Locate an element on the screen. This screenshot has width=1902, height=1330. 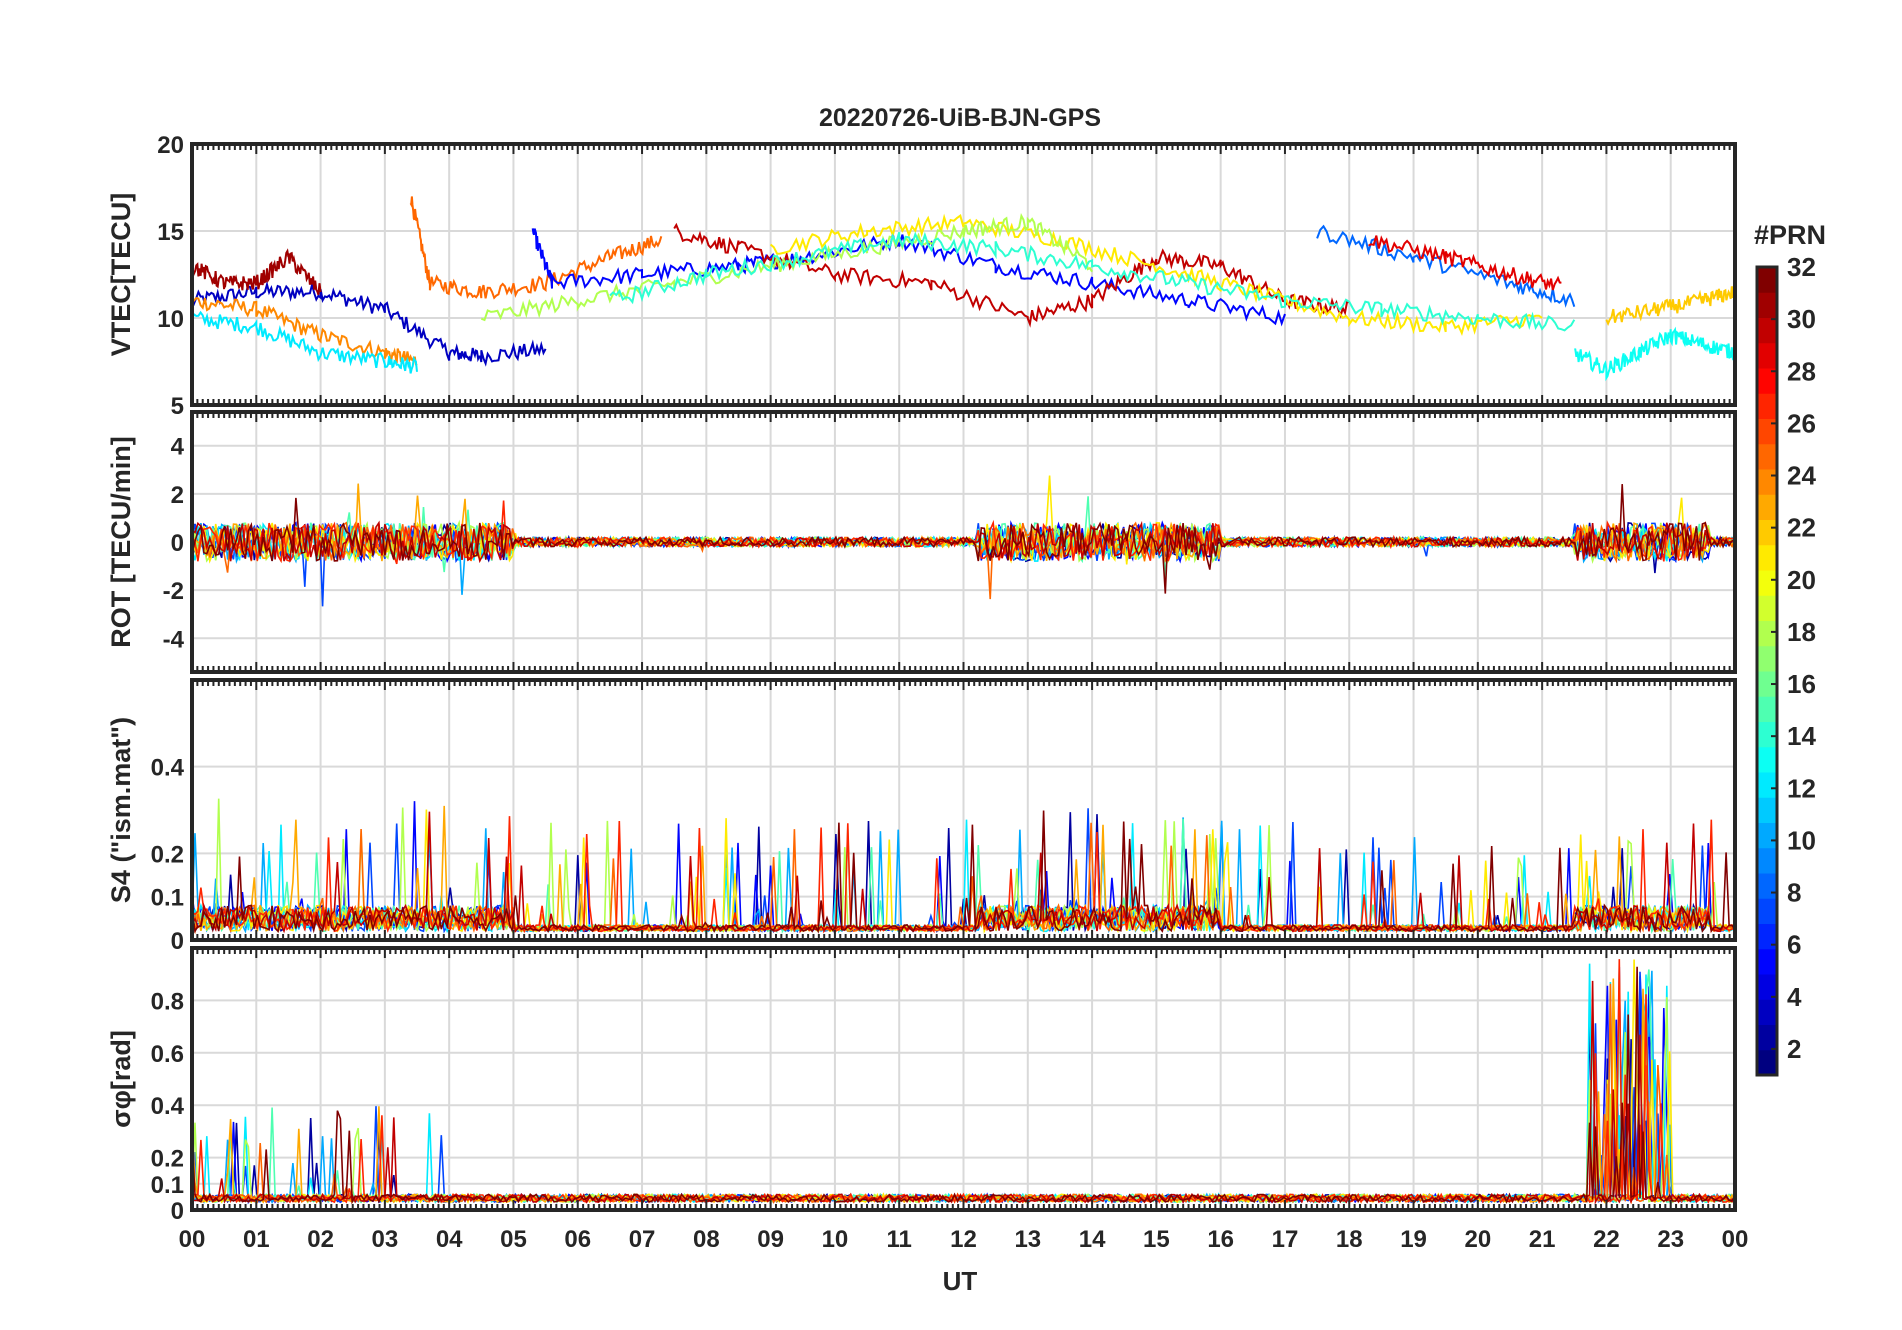
x-tick-label: 11 is located at coordinates (899, 1239).